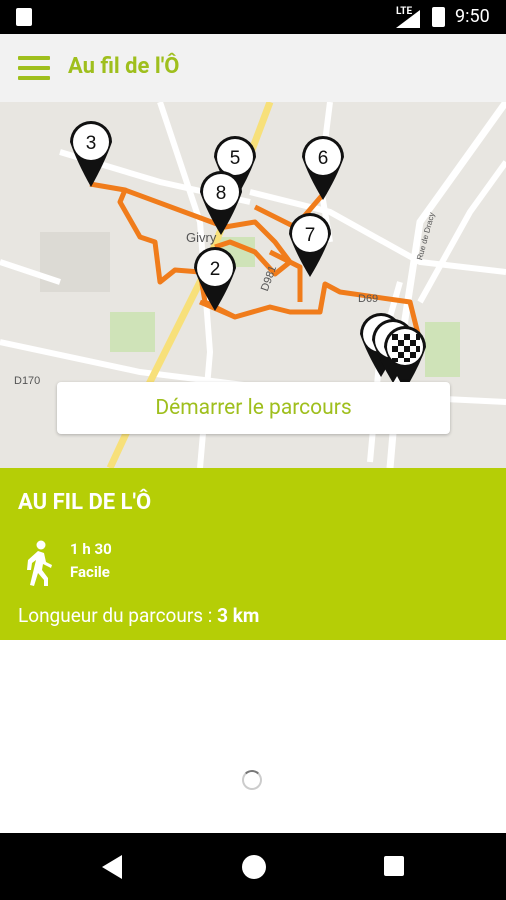 The height and width of the screenshot is (900, 506). Describe the element at coordinates (90, 572) in the screenshot. I see `route-difficulty: Facile` at that location.